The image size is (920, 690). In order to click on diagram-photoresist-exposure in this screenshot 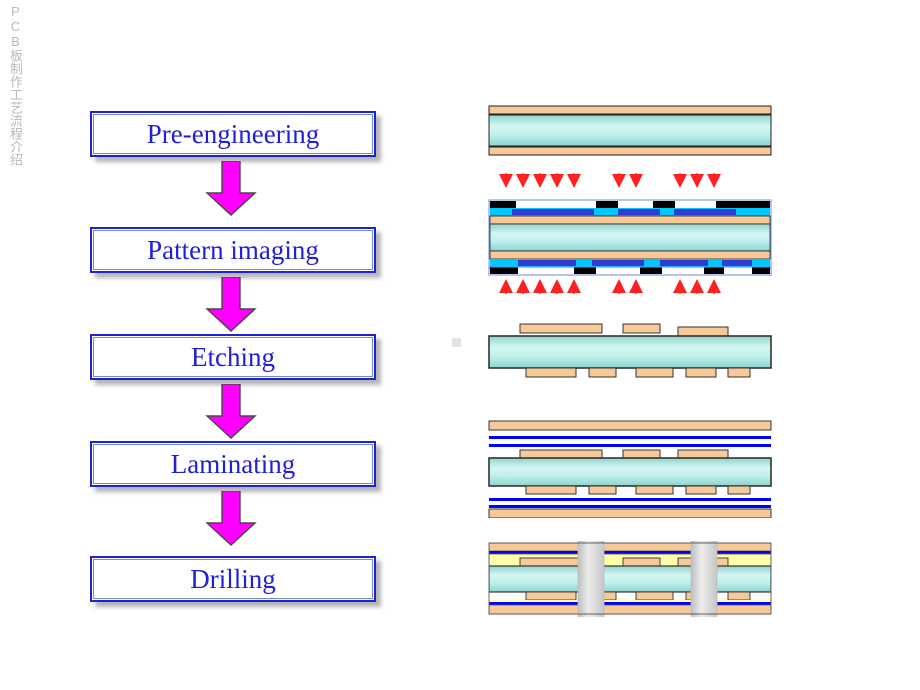, I will do `click(630, 234)`.